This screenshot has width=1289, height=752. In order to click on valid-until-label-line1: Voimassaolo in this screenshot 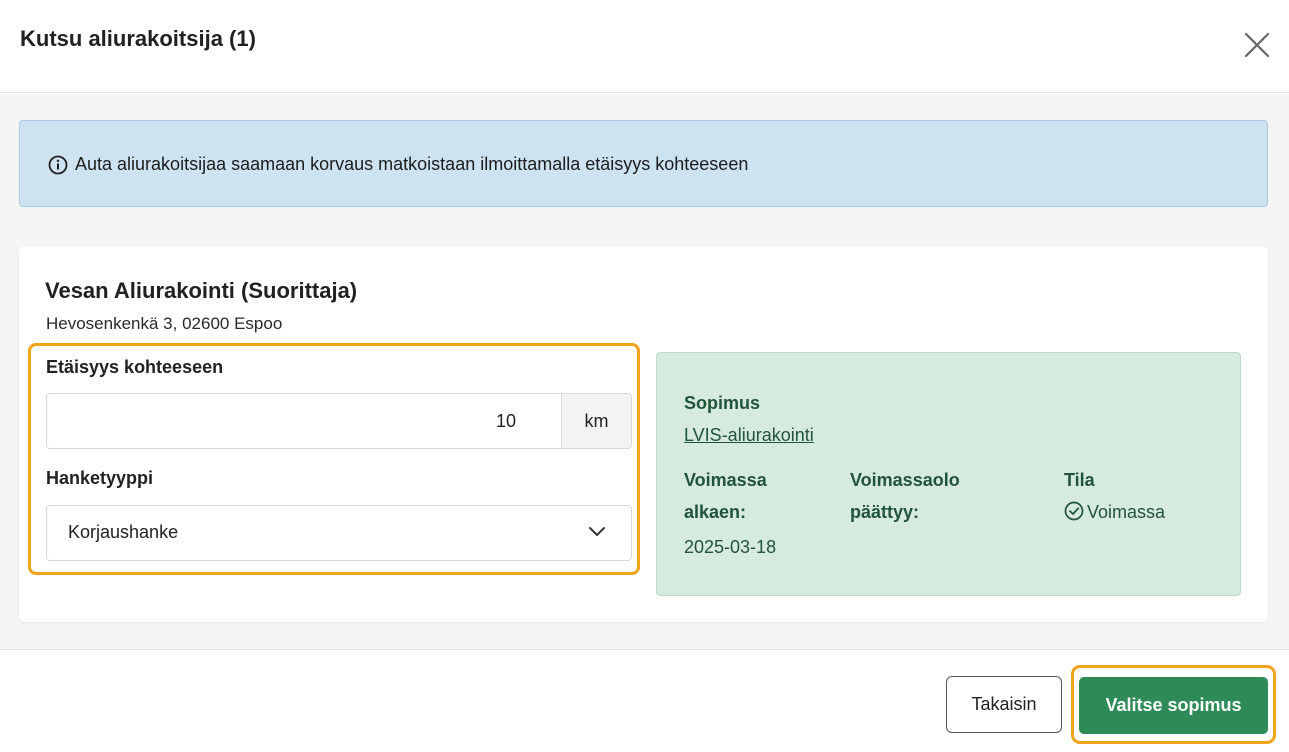, I will do `click(905, 480)`.